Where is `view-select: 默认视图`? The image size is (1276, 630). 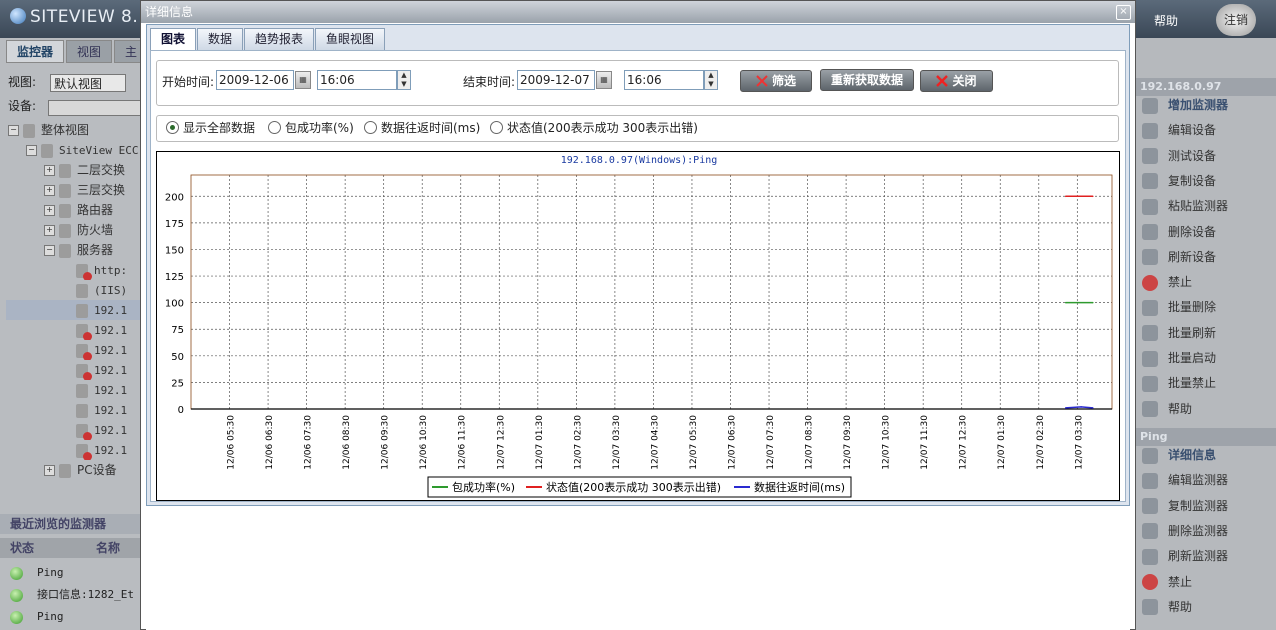
view-select: 默认视图 is located at coordinates (88, 83).